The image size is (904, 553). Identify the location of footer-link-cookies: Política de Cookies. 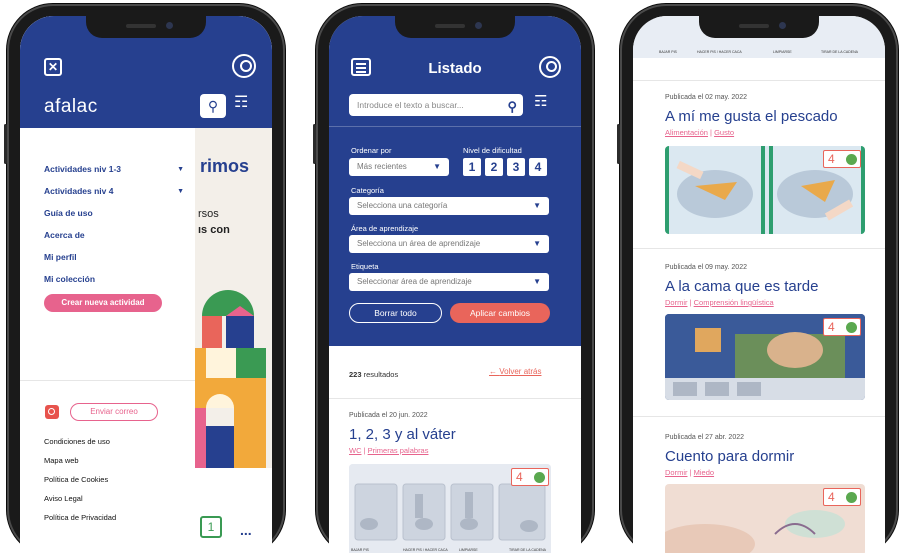
(80, 484).